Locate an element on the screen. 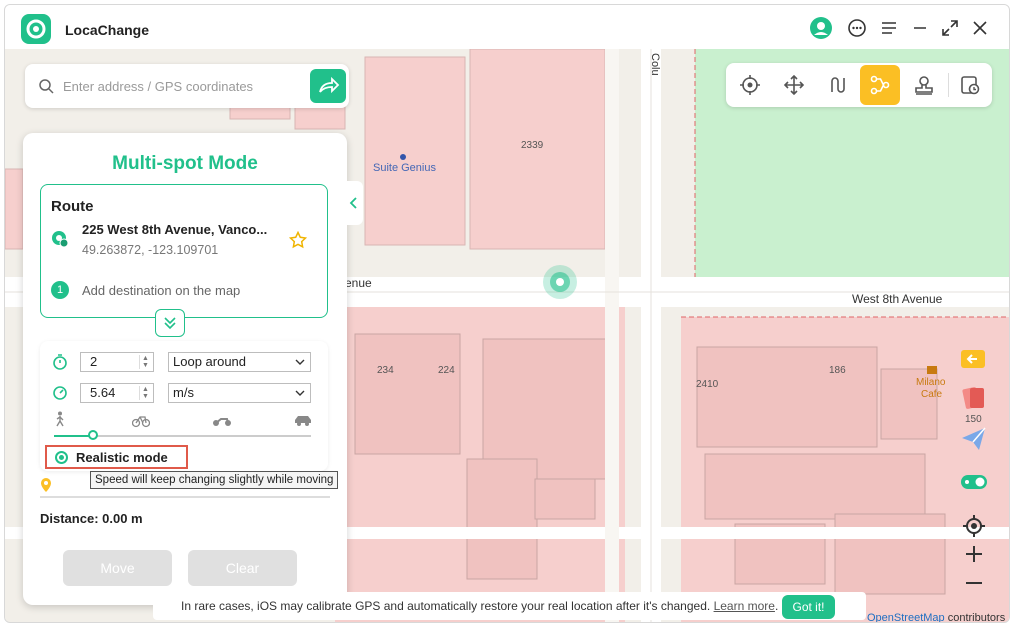 This screenshot has height=627, width=1014. building-number: 234 is located at coordinates (385, 370).